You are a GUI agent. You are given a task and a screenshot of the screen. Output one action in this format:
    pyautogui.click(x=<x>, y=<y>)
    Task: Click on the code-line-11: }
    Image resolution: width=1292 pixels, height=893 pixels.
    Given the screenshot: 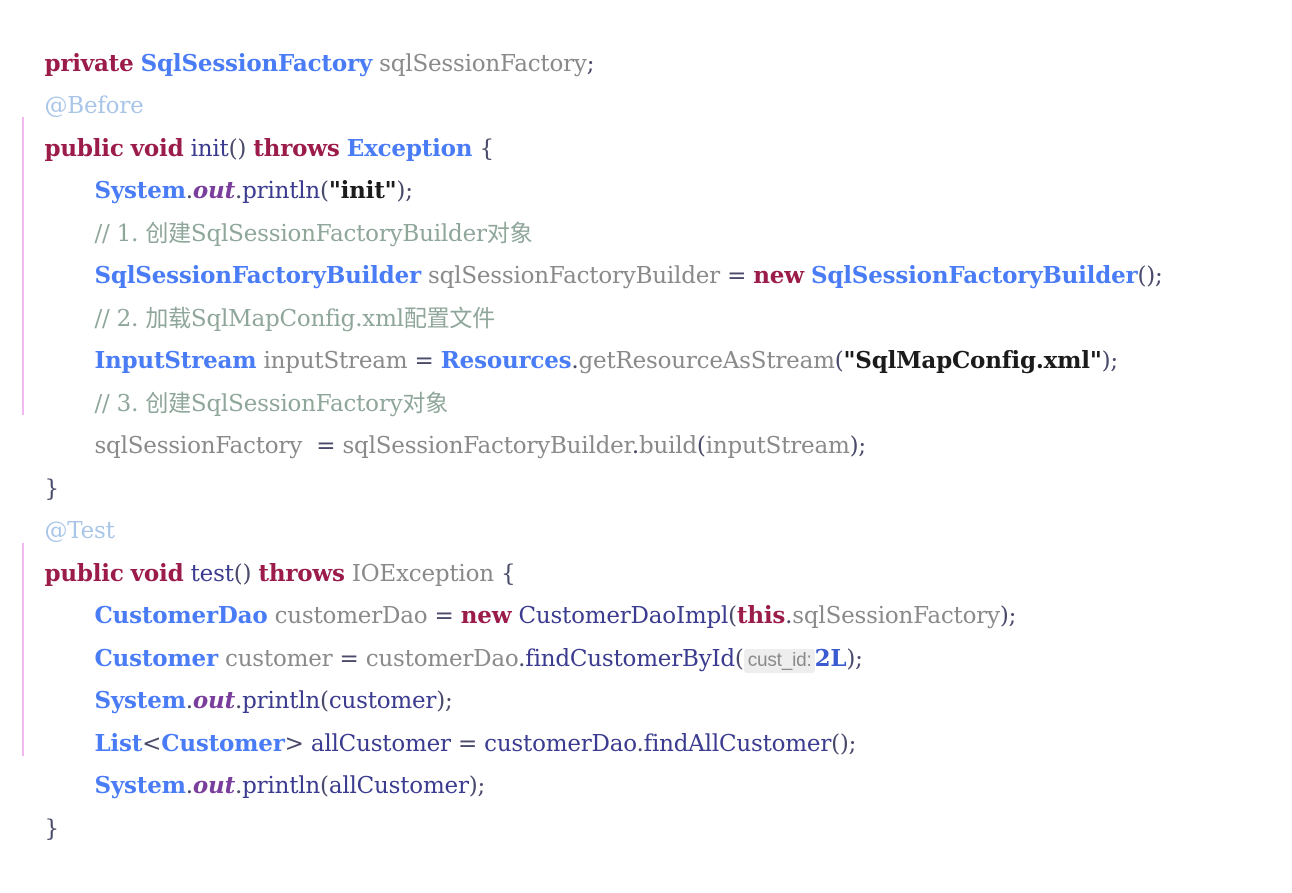 What is the action you would take?
    pyautogui.click(x=646, y=463)
    